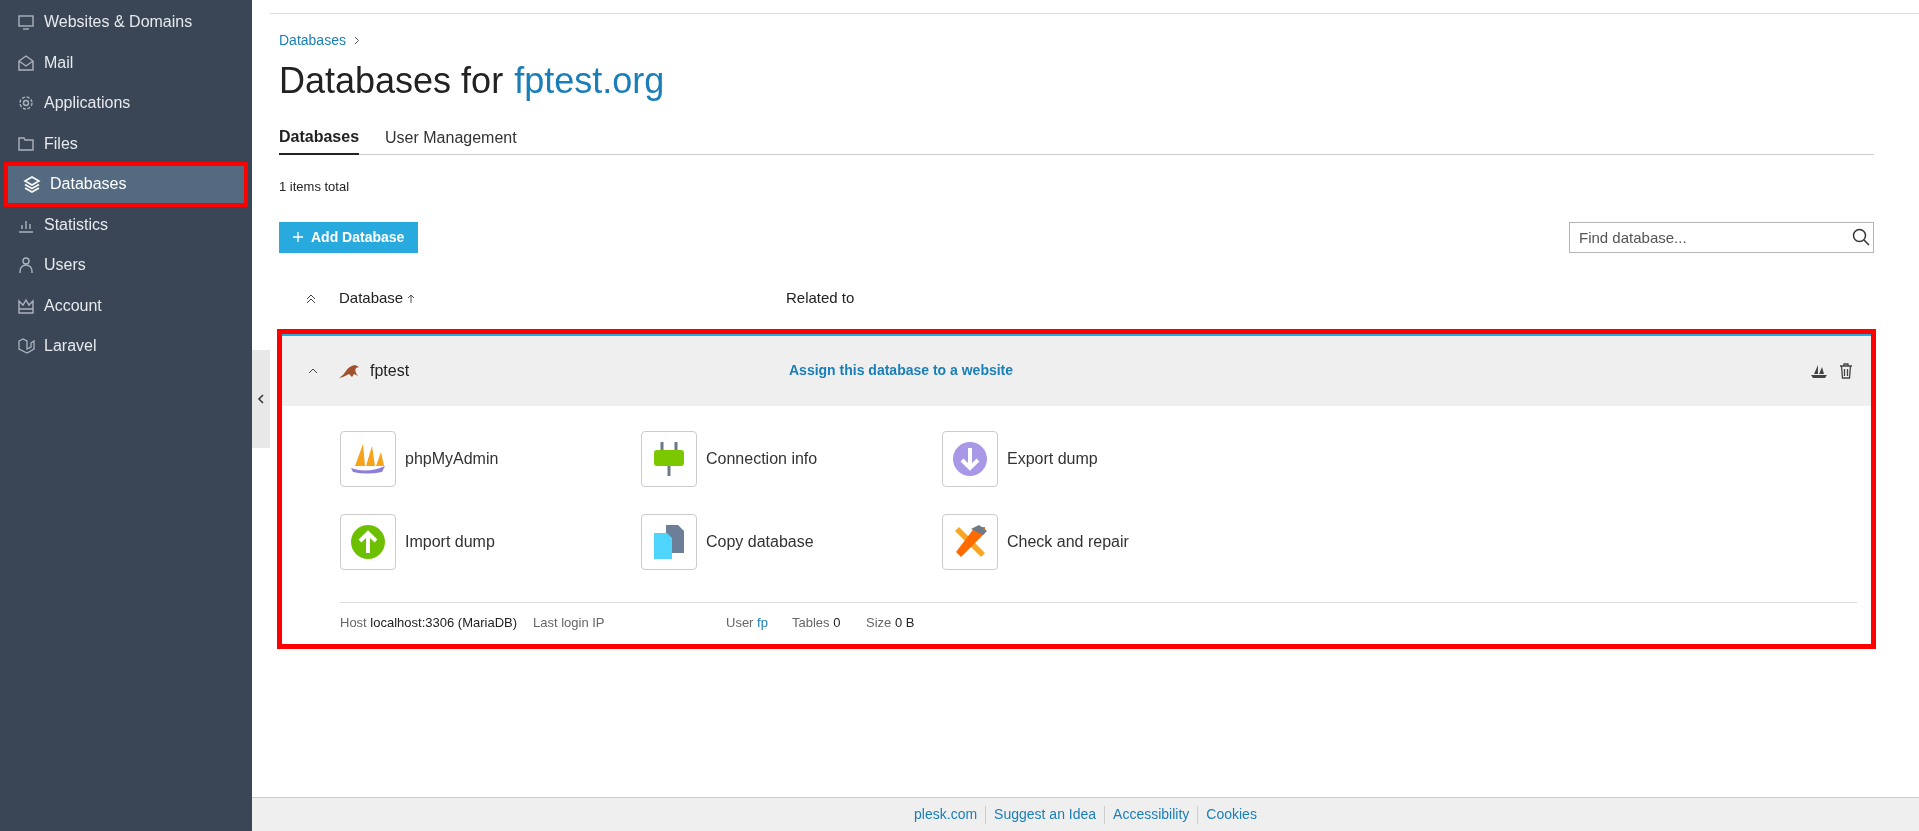 The width and height of the screenshot is (1919, 831). I want to click on layers-icon, so click(32, 184).